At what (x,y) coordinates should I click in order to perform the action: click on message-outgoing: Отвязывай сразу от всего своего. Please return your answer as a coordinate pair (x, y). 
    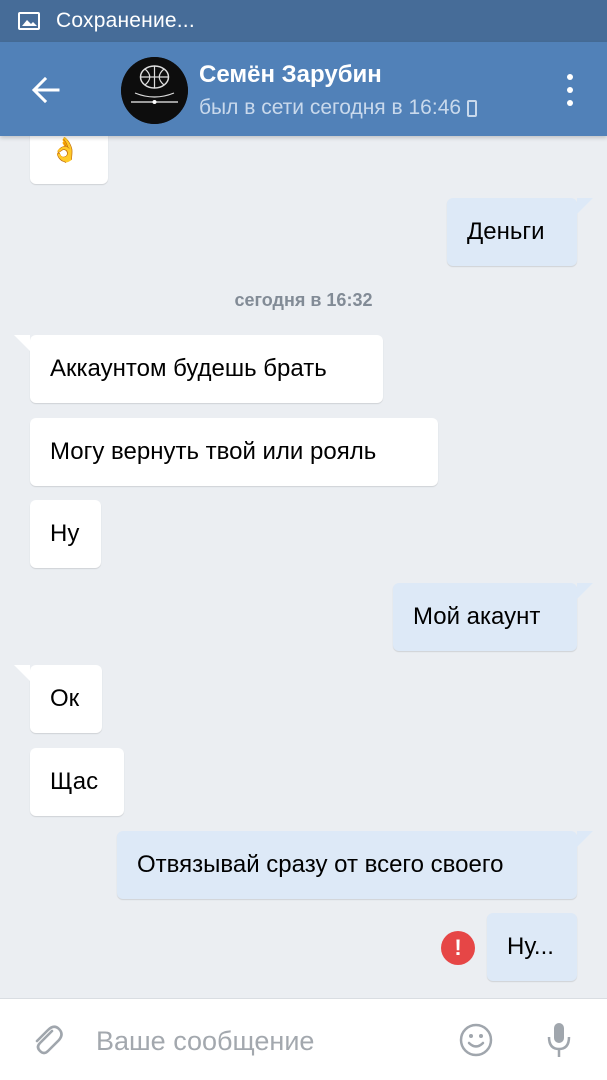
    Looking at the image, I should click on (355, 865).